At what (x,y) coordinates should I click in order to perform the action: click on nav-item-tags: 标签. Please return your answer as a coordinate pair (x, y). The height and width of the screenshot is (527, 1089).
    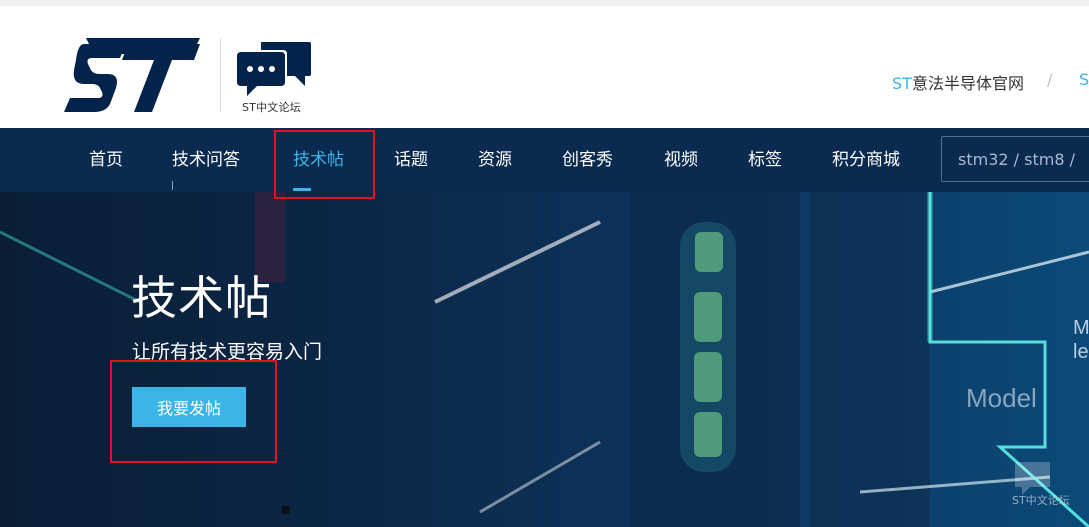
    Looking at the image, I should click on (765, 160).